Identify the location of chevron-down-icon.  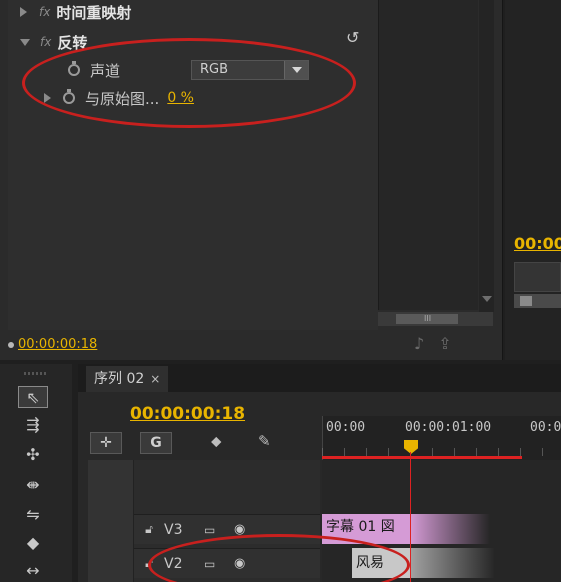
(296, 70).